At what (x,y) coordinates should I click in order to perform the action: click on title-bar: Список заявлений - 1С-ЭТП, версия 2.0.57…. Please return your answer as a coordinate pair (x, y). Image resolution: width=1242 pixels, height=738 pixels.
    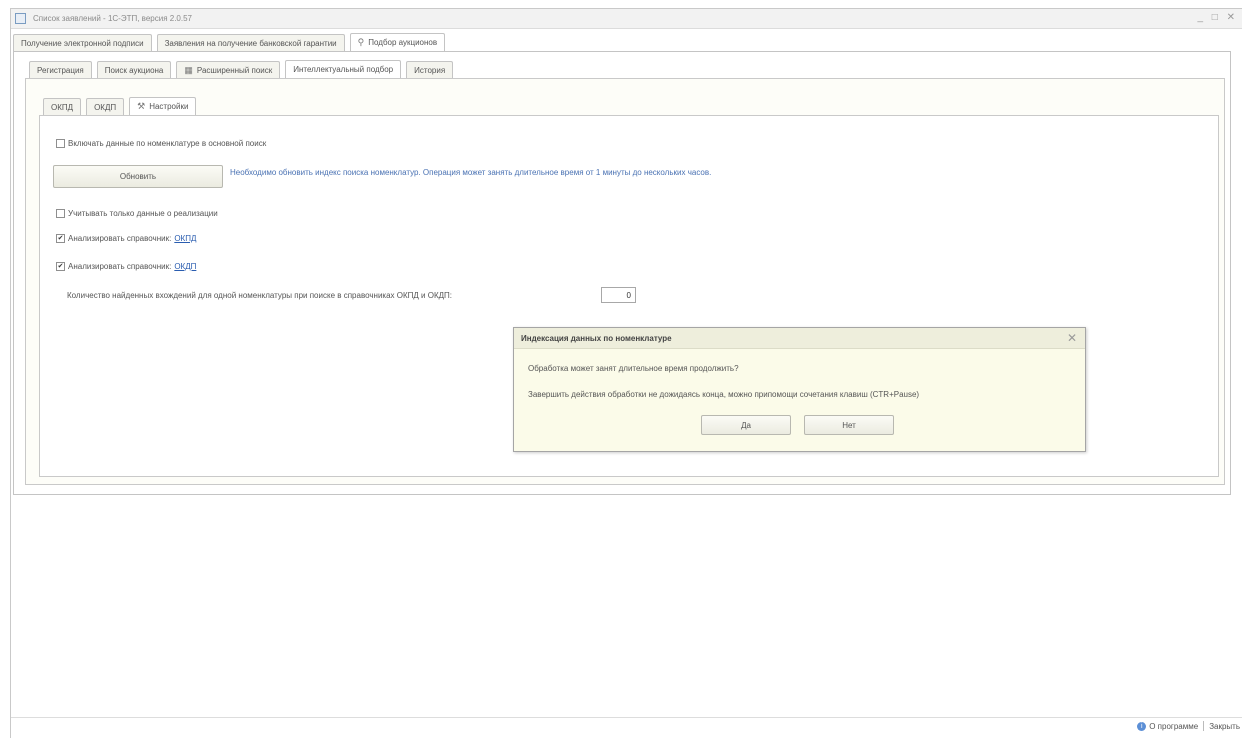
    Looking at the image, I should click on (626, 19).